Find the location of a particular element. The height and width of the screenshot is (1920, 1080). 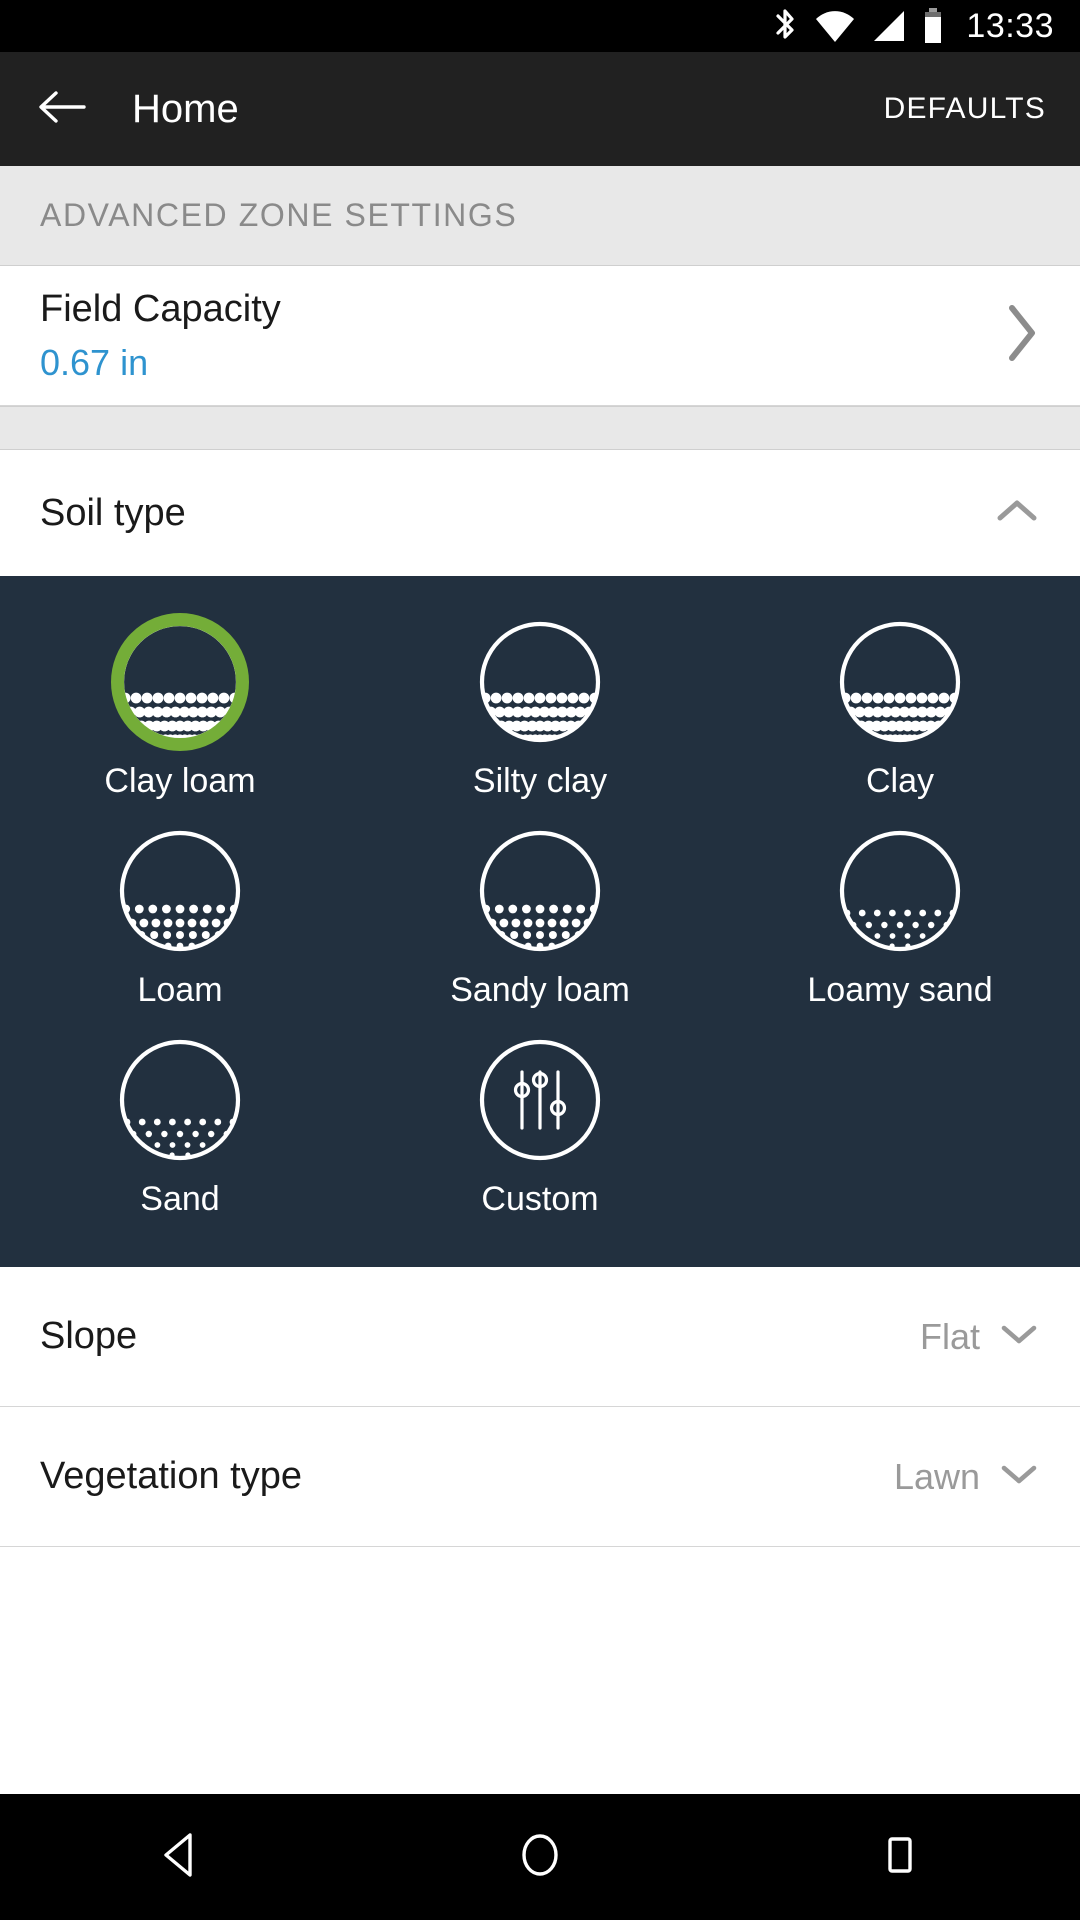

soil-option-label: Clay loam is located at coordinates (180, 781).